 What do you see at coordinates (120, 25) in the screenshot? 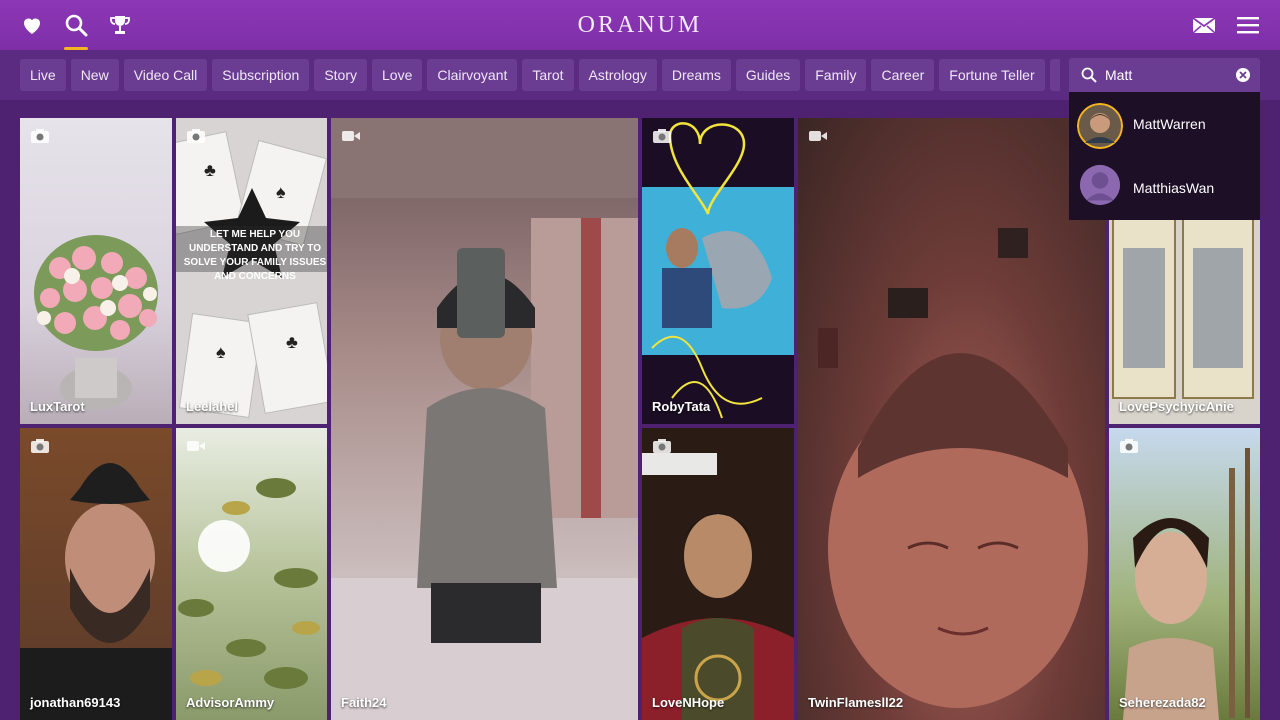
I see `trophy-icon` at bounding box center [120, 25].